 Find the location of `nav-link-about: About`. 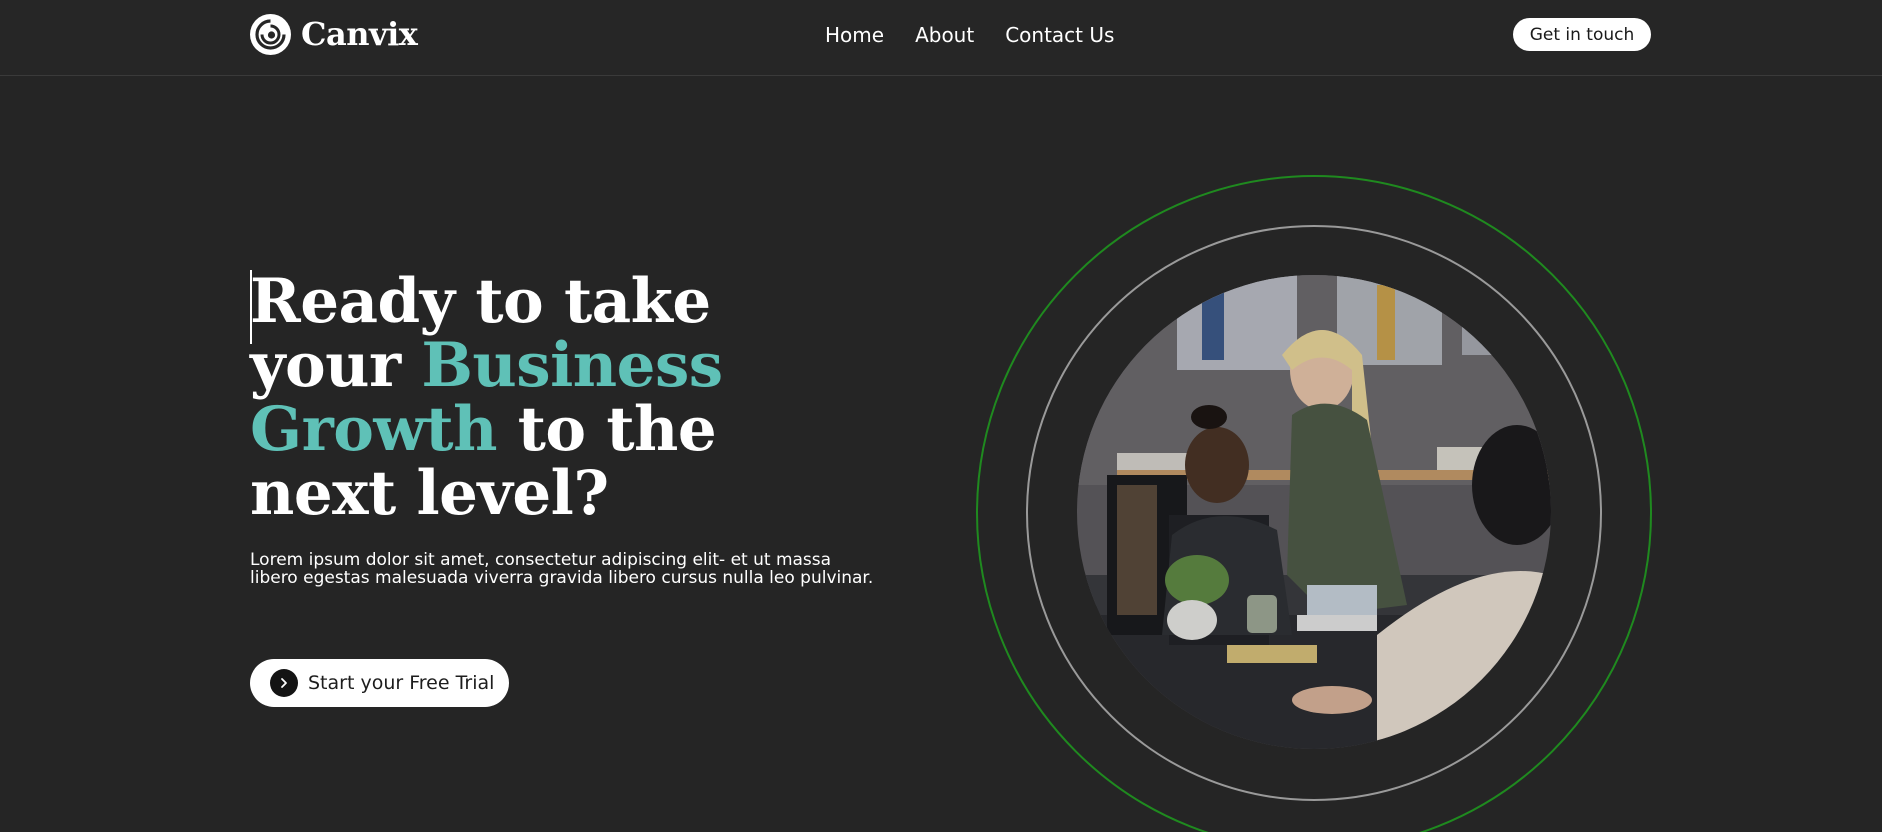

nav-link-about: About is located at coordinates (944, 35).